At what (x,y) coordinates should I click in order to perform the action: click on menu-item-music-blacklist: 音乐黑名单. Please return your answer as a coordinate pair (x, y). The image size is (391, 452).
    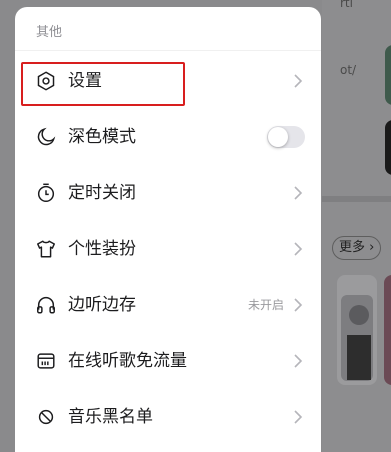
    Looking at the image, I should click on (168, 417).